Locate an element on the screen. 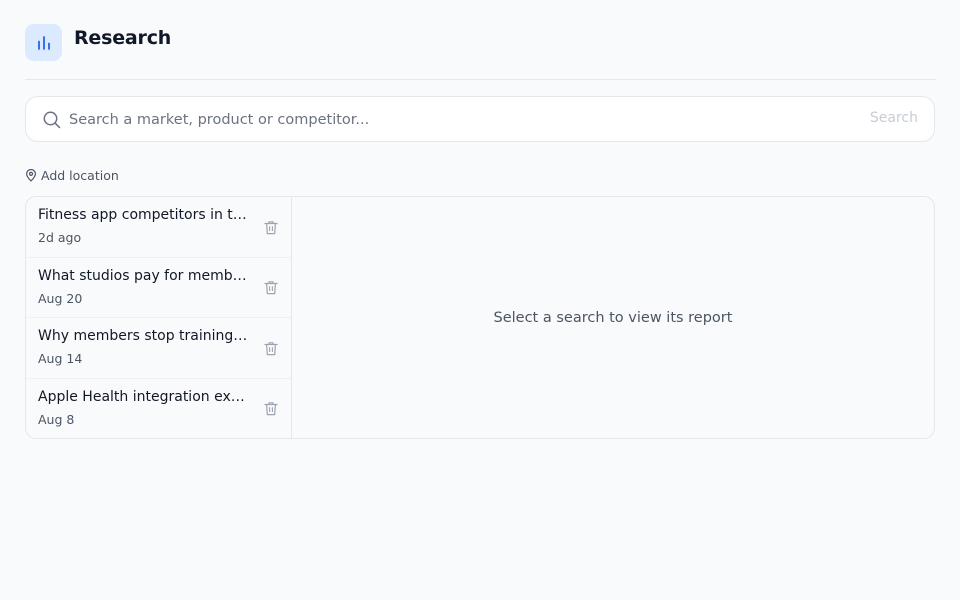 The height and width of the screenshot is (600, 960). empty-state-text: Select a search to view its report is located at coordinates (613, 317).